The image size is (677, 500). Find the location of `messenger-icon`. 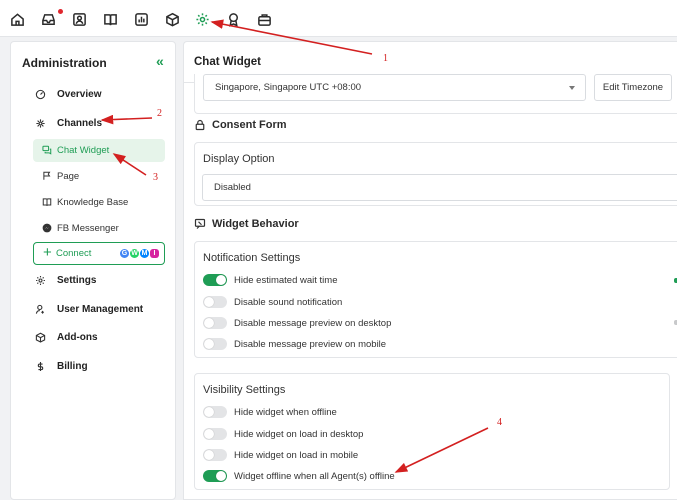

messenger-icon is located at coordinates (47, 228).